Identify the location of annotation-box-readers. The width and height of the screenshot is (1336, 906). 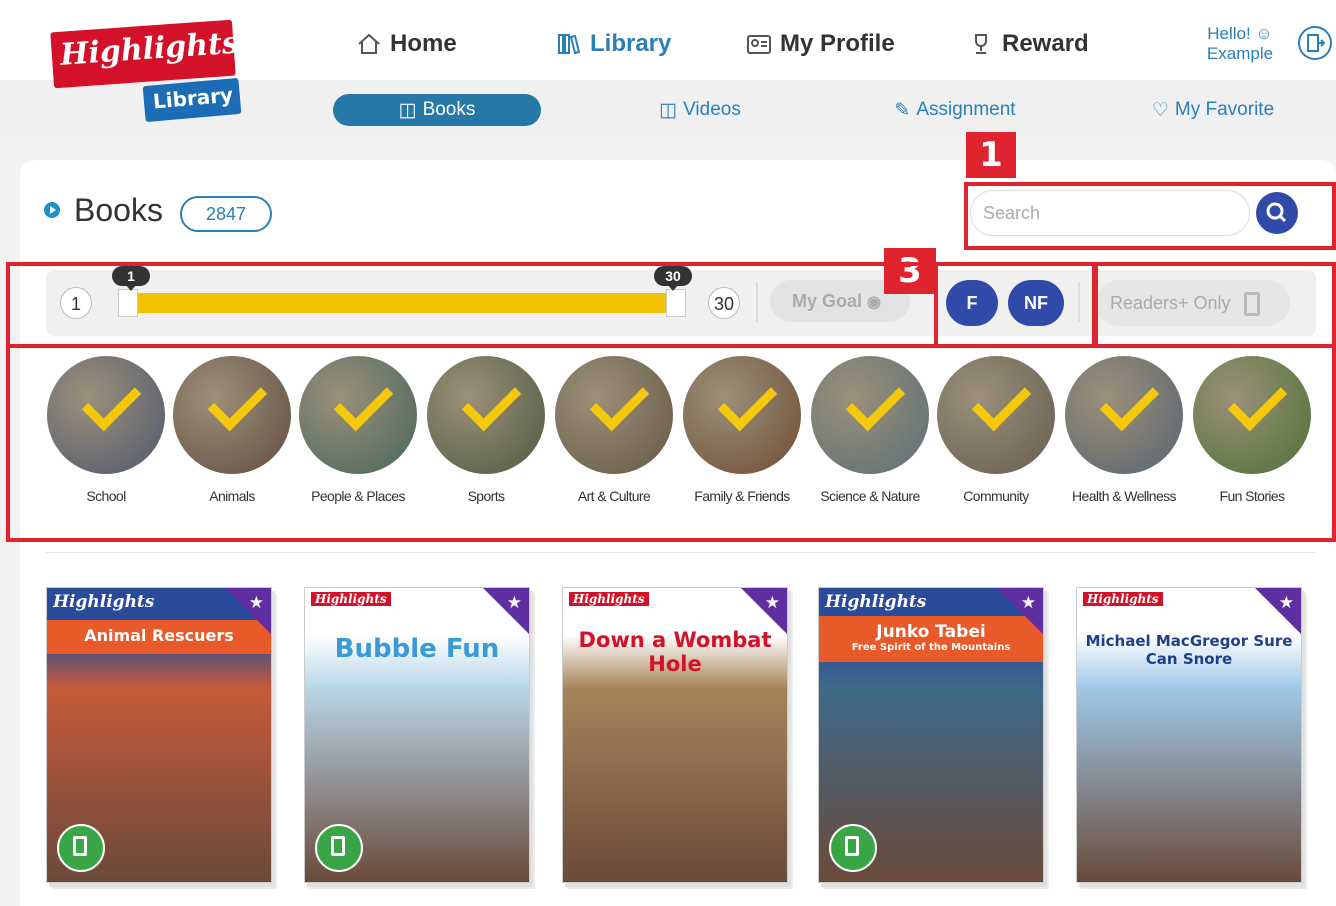
(1215, 305).